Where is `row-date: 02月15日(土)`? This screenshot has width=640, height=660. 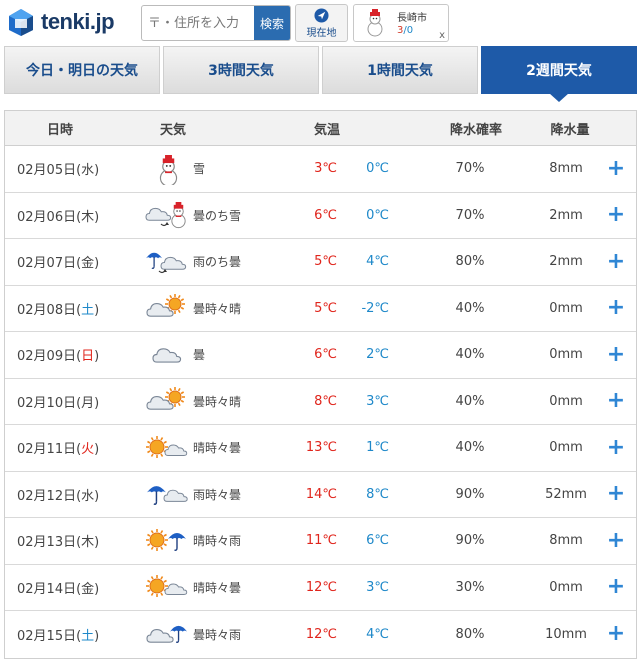 row-date: 02月15日(土) is located at coordinates (64, 634).